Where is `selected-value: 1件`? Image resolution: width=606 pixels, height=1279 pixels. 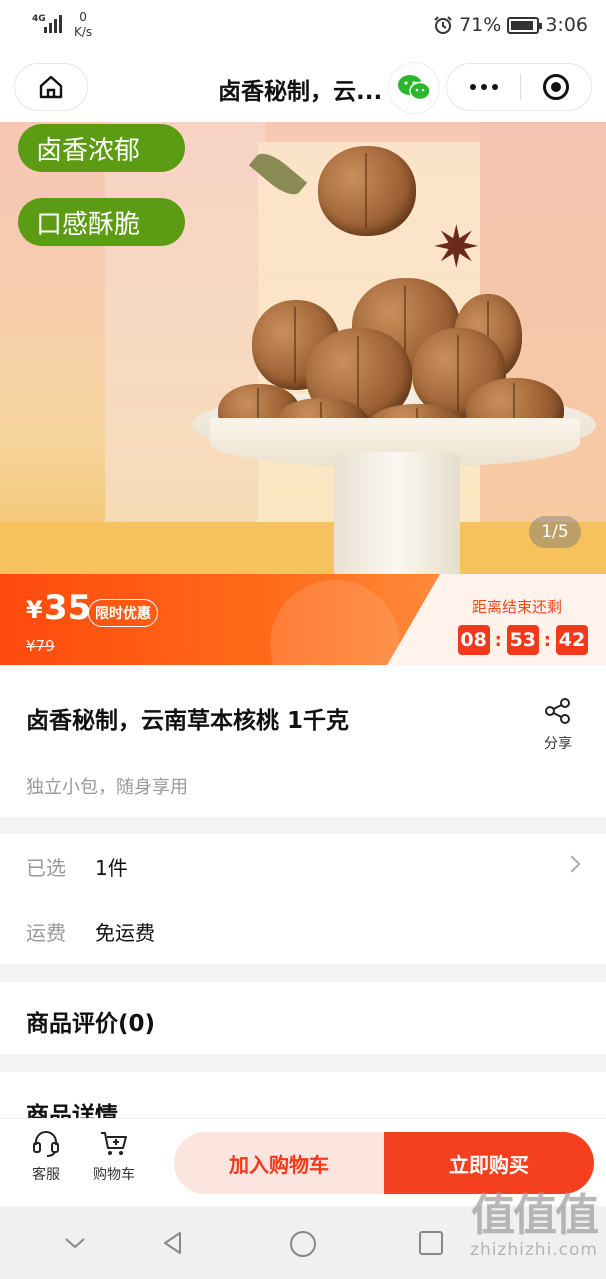
selected-value: 1件 is located at coordinates (111, 868).